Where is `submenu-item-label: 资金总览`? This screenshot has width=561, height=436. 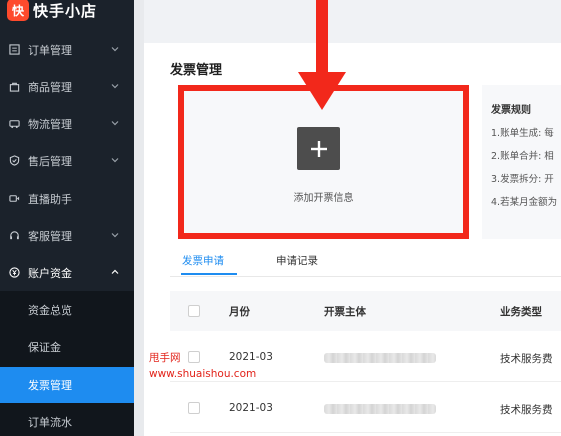
submenu-item-label: 资金总览 is located at coordinates (50, 310).